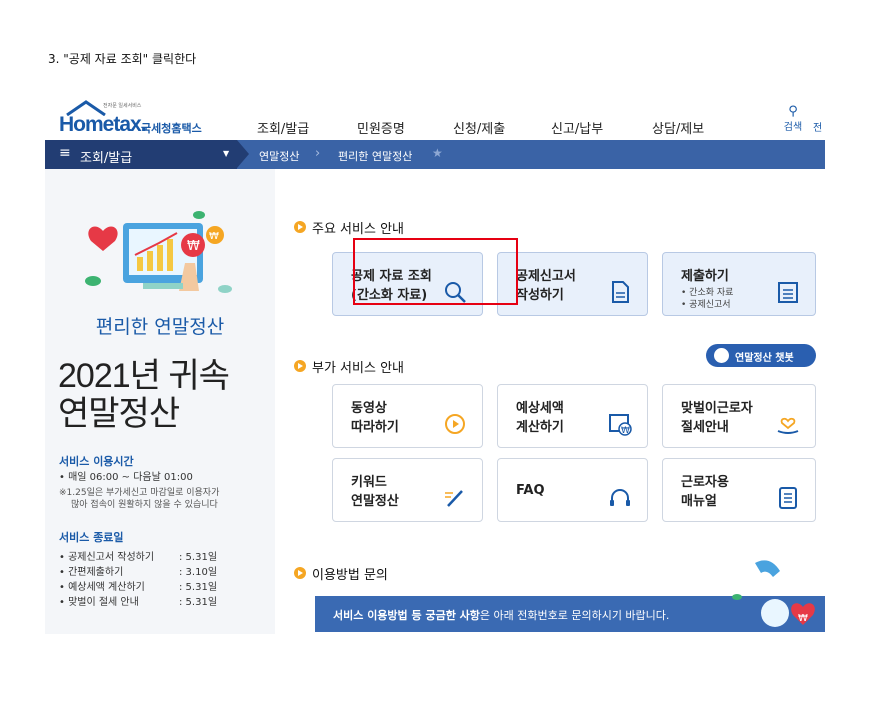 The image size is (885, 710). I want to click on service-end-title: 서비스 종료일, so click(91, 537).